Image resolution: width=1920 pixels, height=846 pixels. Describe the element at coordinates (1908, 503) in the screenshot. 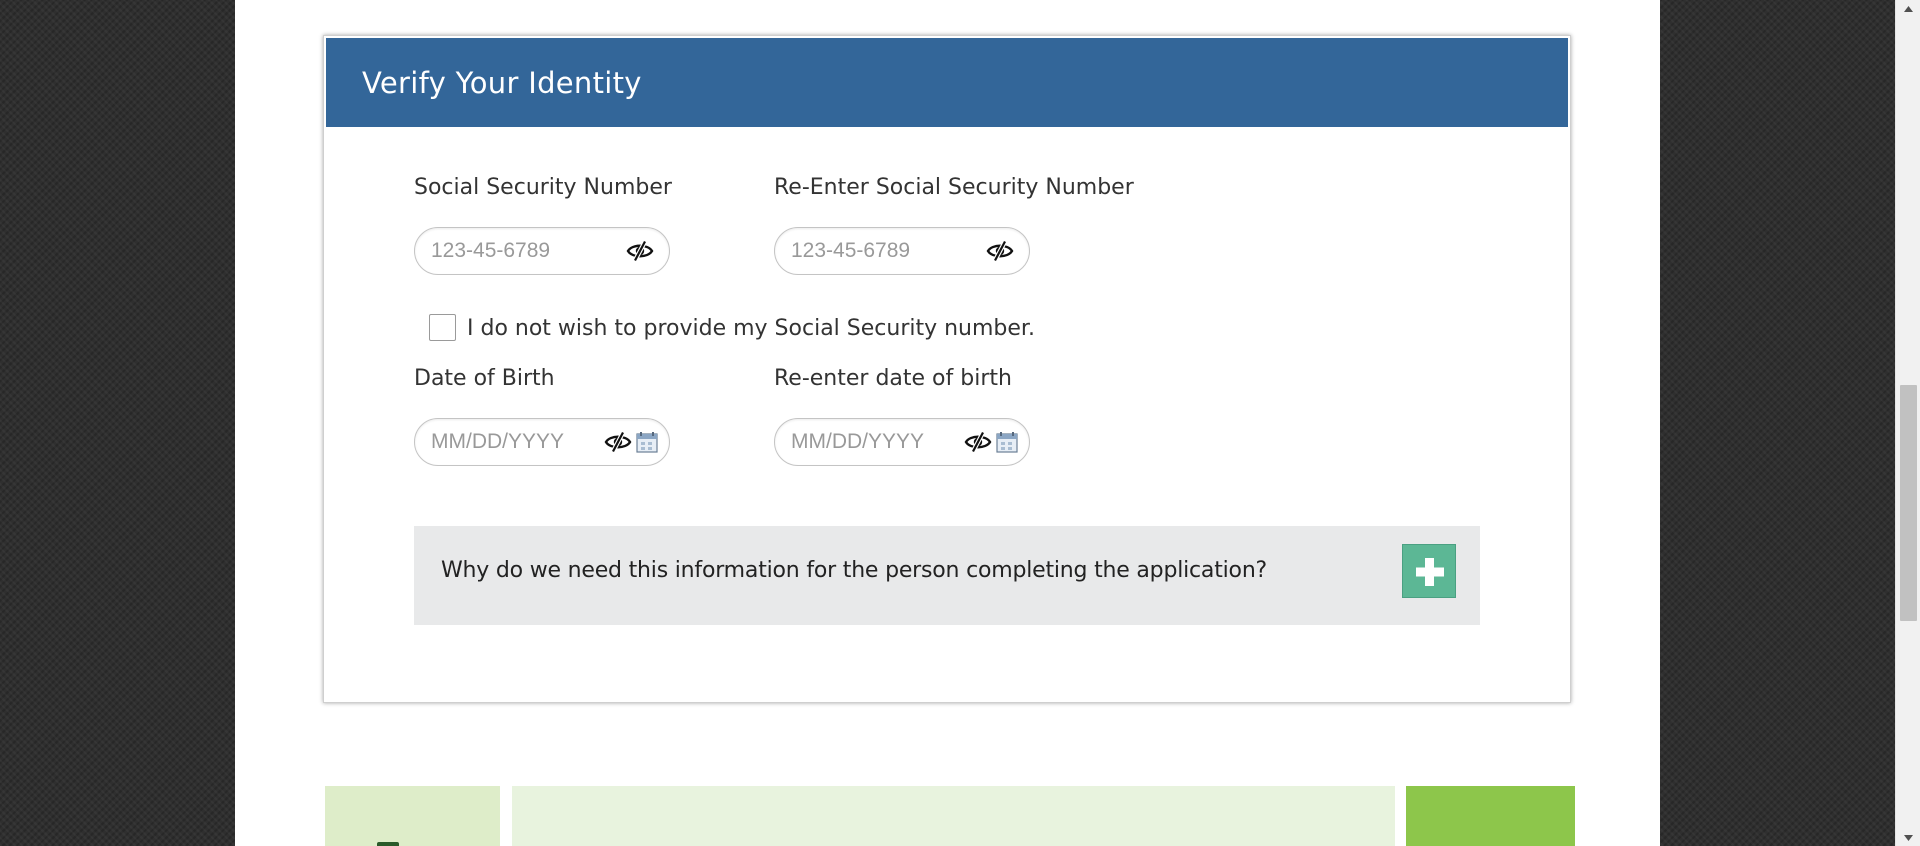

I see `scrollbar-thumb` at that location.